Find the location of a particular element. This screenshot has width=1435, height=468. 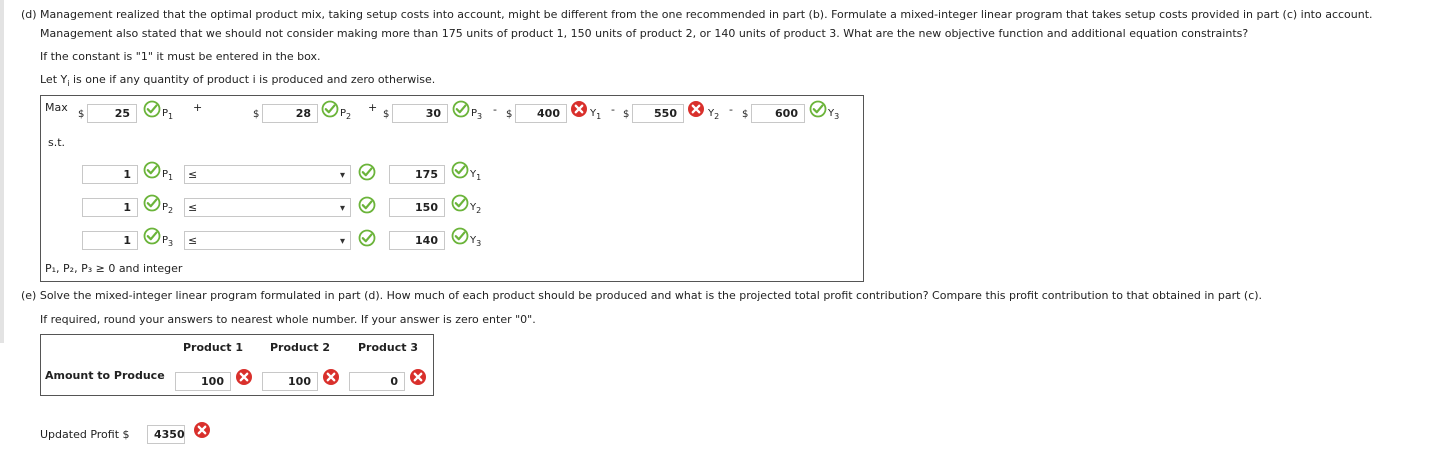

header-product-3: Product 3 is located at coordinates (388, 347).